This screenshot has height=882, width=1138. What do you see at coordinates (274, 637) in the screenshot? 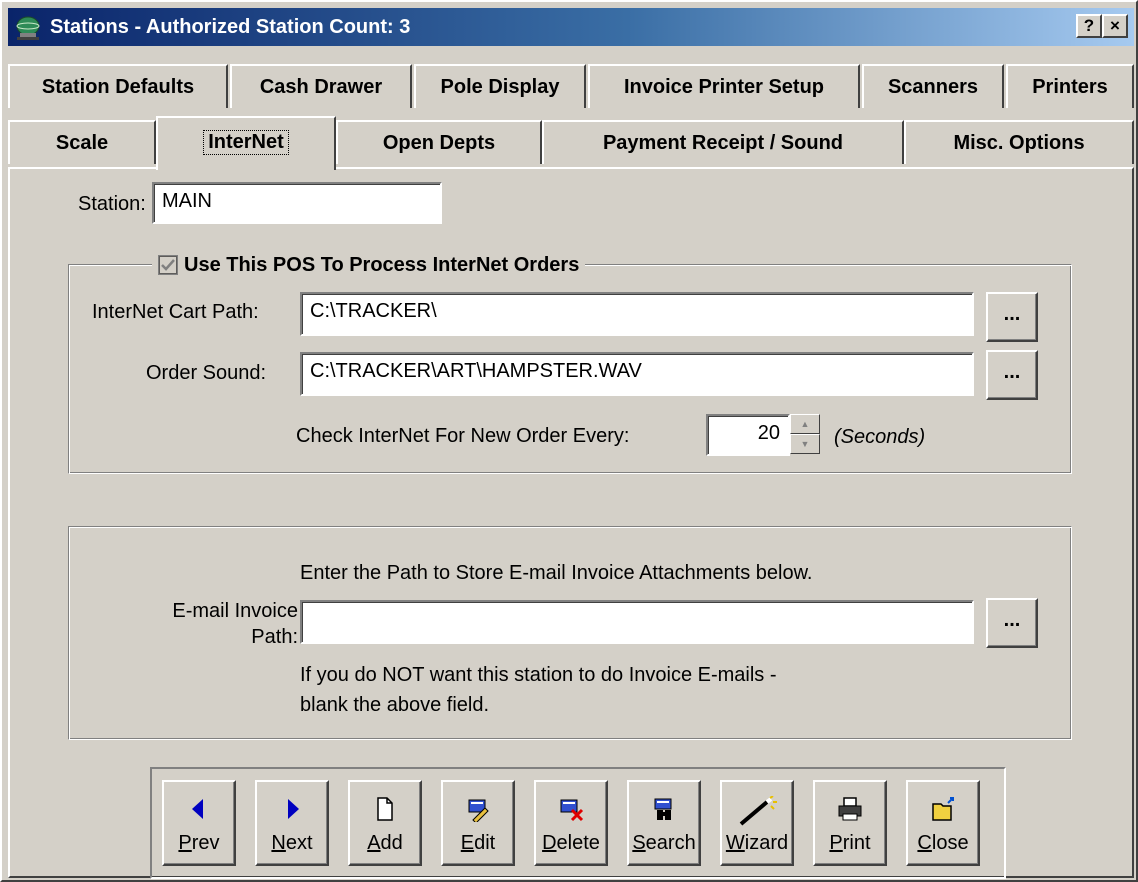
I see `email-path-label-line2: Path:` at bounding box center [274, 637].